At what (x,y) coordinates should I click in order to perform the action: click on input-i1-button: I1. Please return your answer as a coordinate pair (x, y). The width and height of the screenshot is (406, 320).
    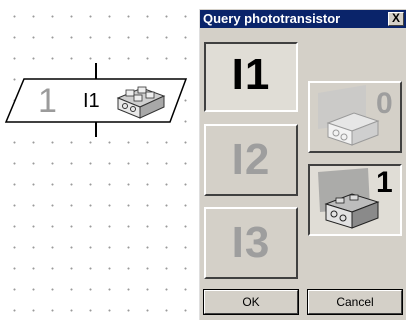
    Looking at the image, I should click on (251, 77).